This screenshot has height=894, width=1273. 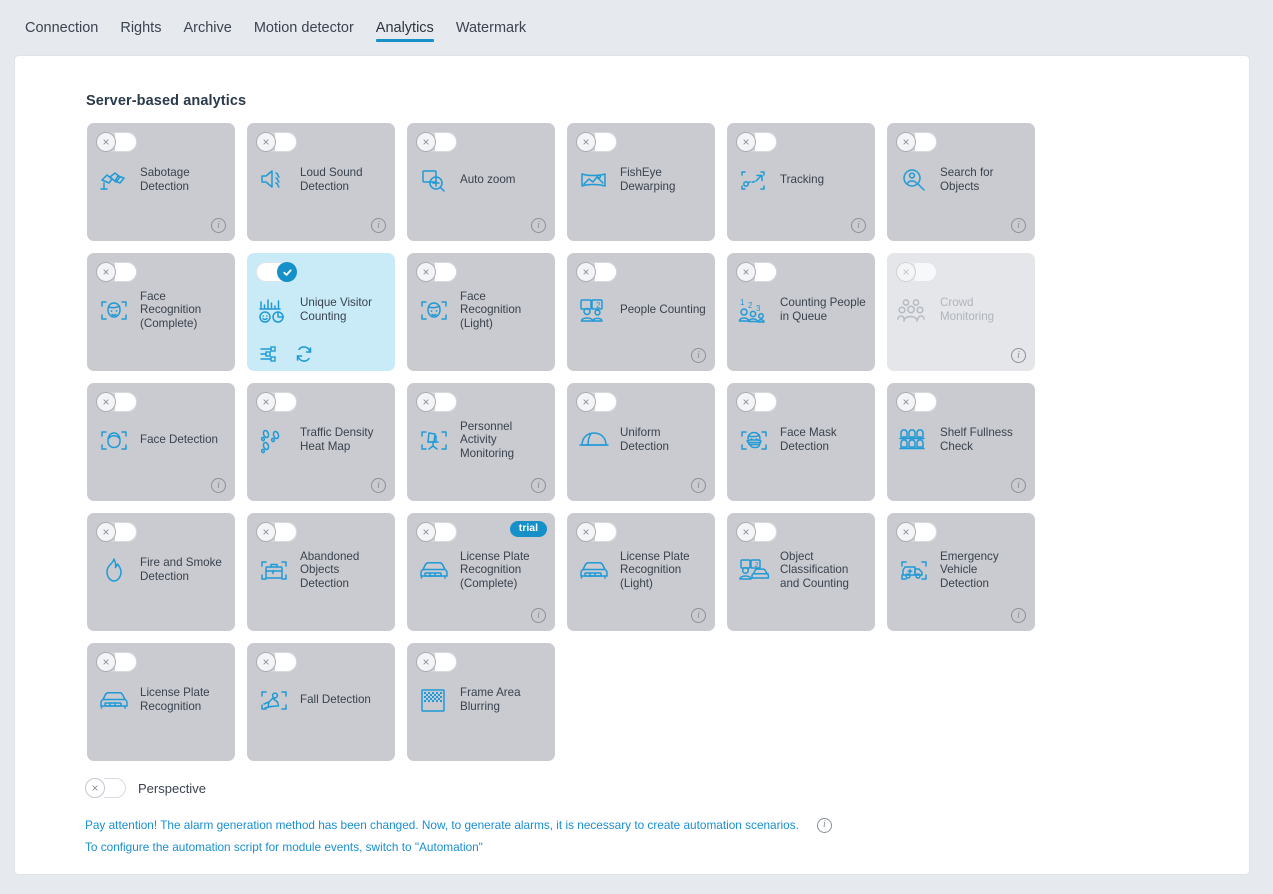 What do you see at coordinates (481, 702) in the screenshot?
I see `module-card-frame-area-blurring: Frame Area Blurring` at bounding box center [481, 702].